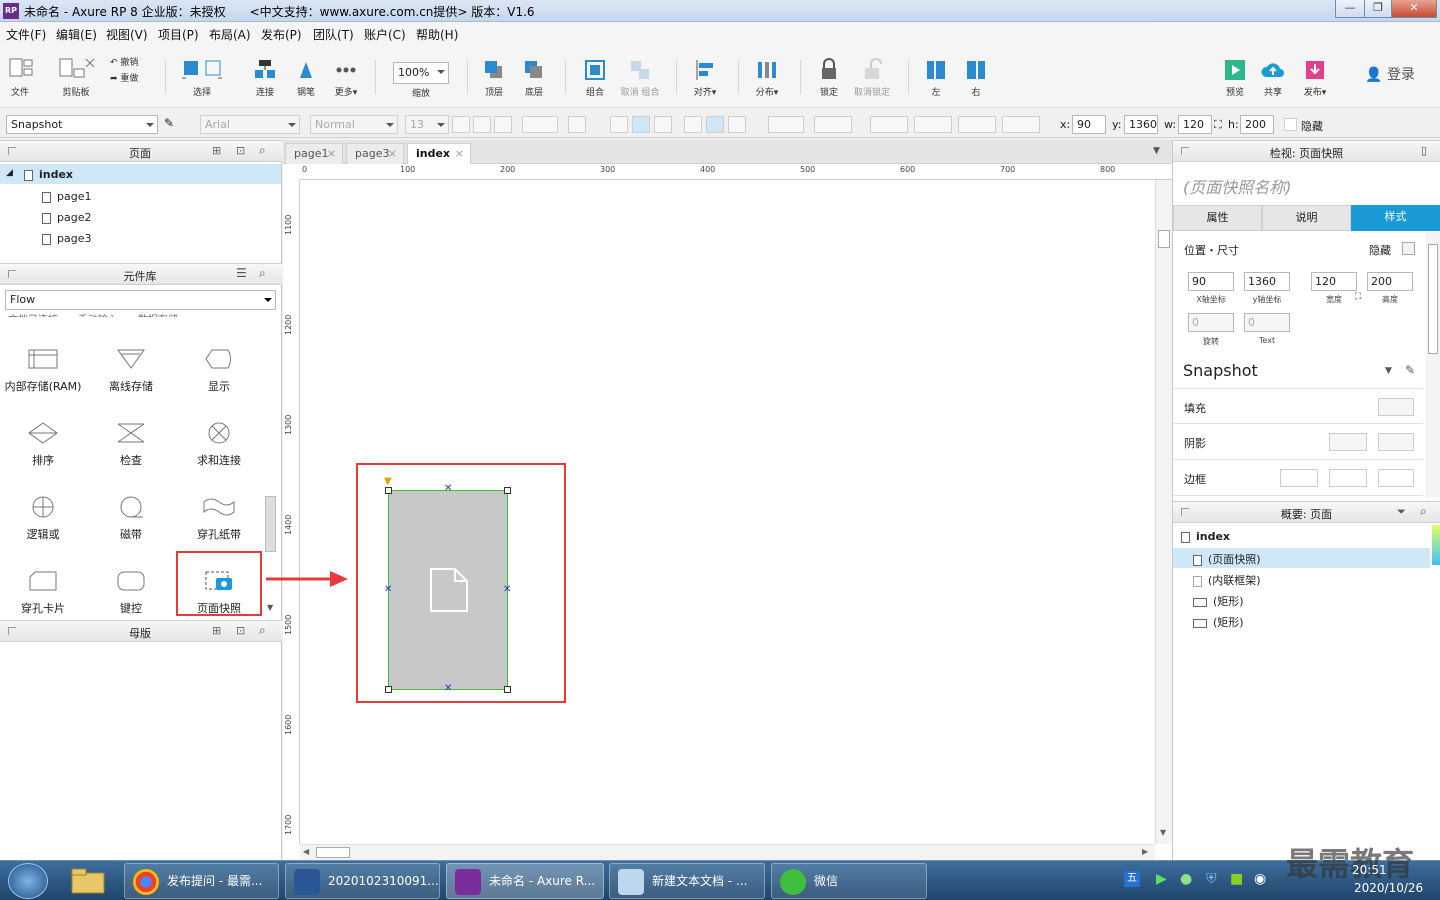  I want to click on page-item-page3: page3, so click(66, 238).